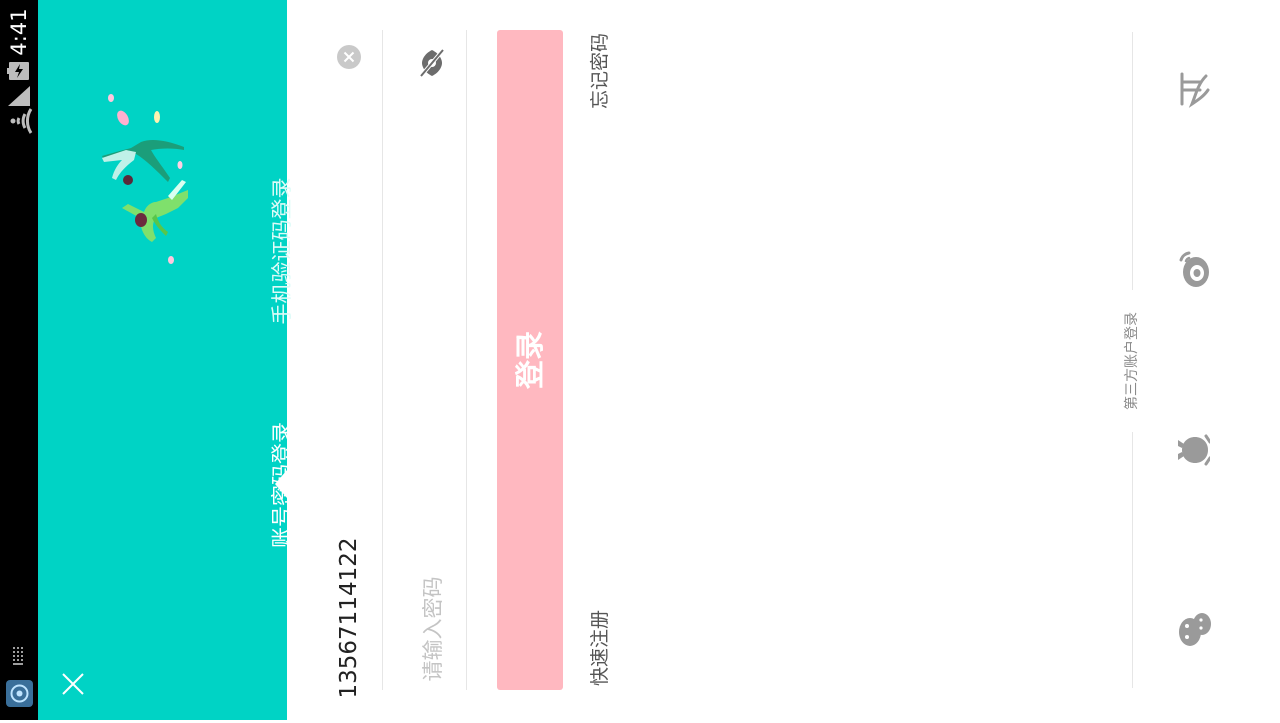 Image resolution: width=1280 pixels, height=723 pixels. I want to click on quick-register-link: 快速注册, so click(600, 648).